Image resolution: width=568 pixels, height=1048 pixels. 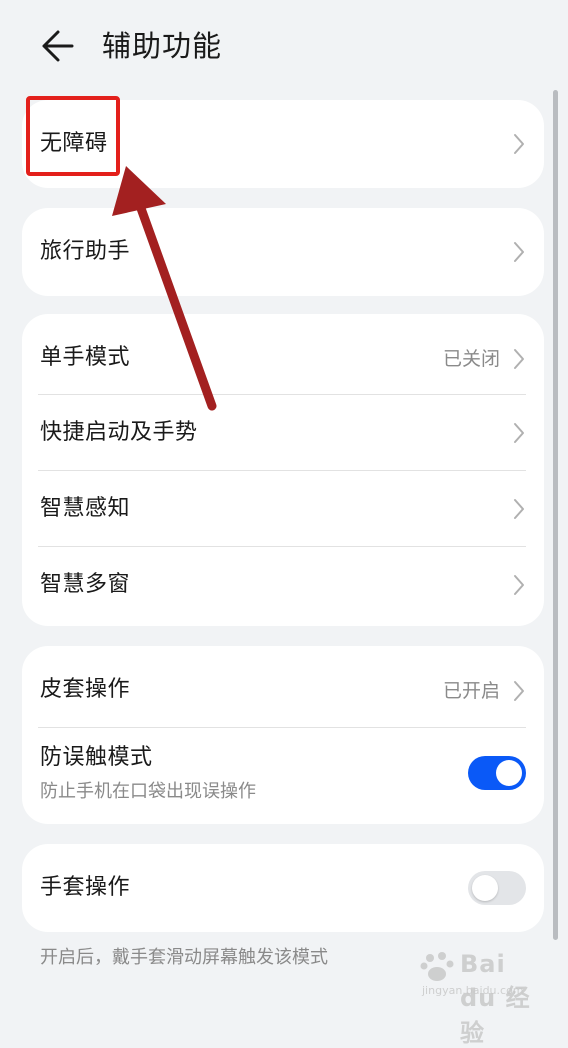 I want to click on row-smart-multi-window: 智慧多窗, so click(x=283, y=586).